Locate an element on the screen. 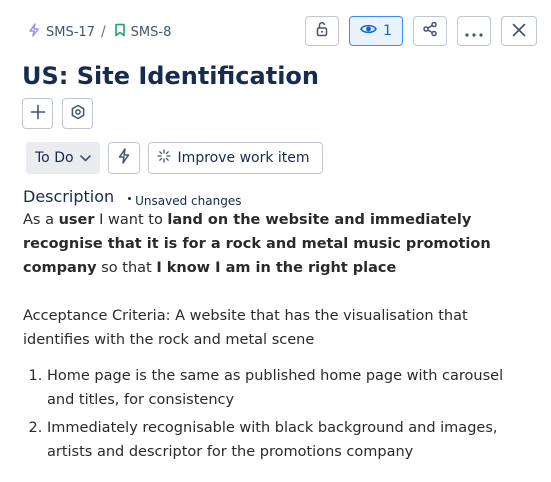 This screenshot has width=551, height=482. watch-count: 1 is located at coordinates (387, 31).